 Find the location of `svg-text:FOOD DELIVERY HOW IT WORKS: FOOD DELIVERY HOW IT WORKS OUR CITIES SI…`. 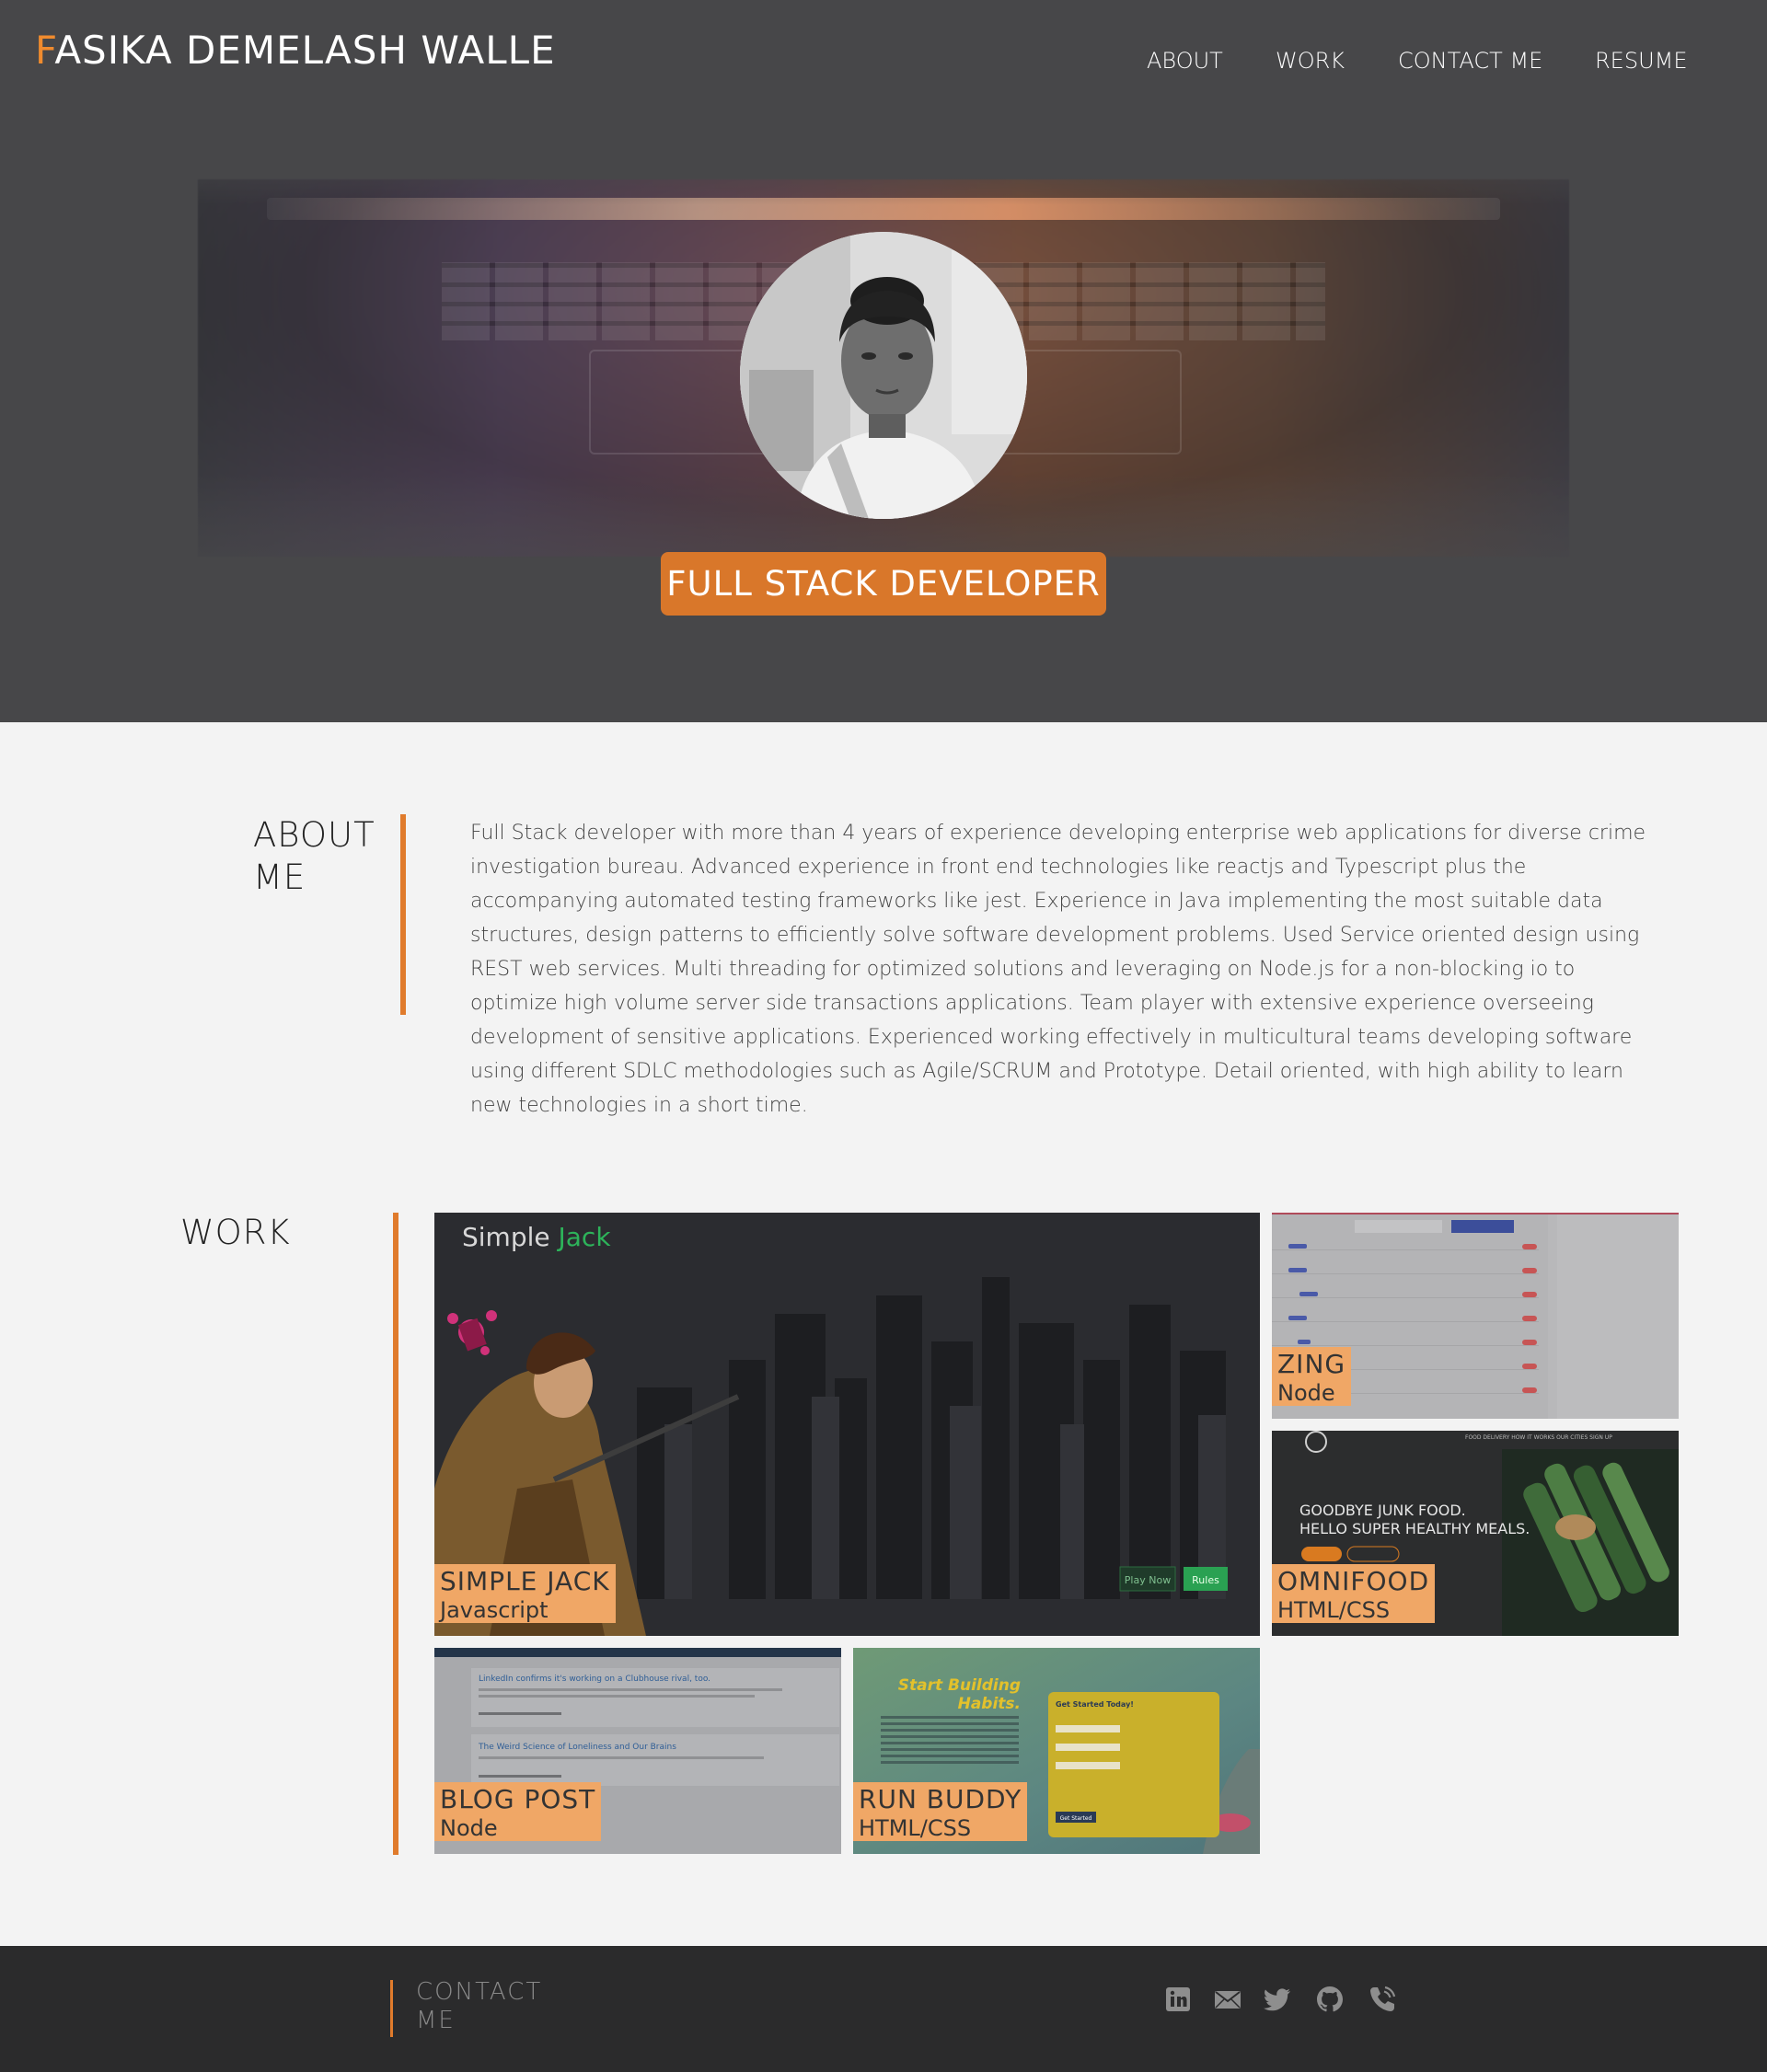

svg-text:FOOD DELIVERY HOW IT WORKS: FOOD DELIVERY HOW IT WORKS OUR CITIES SI… is located at coordinates (1538, 1437).